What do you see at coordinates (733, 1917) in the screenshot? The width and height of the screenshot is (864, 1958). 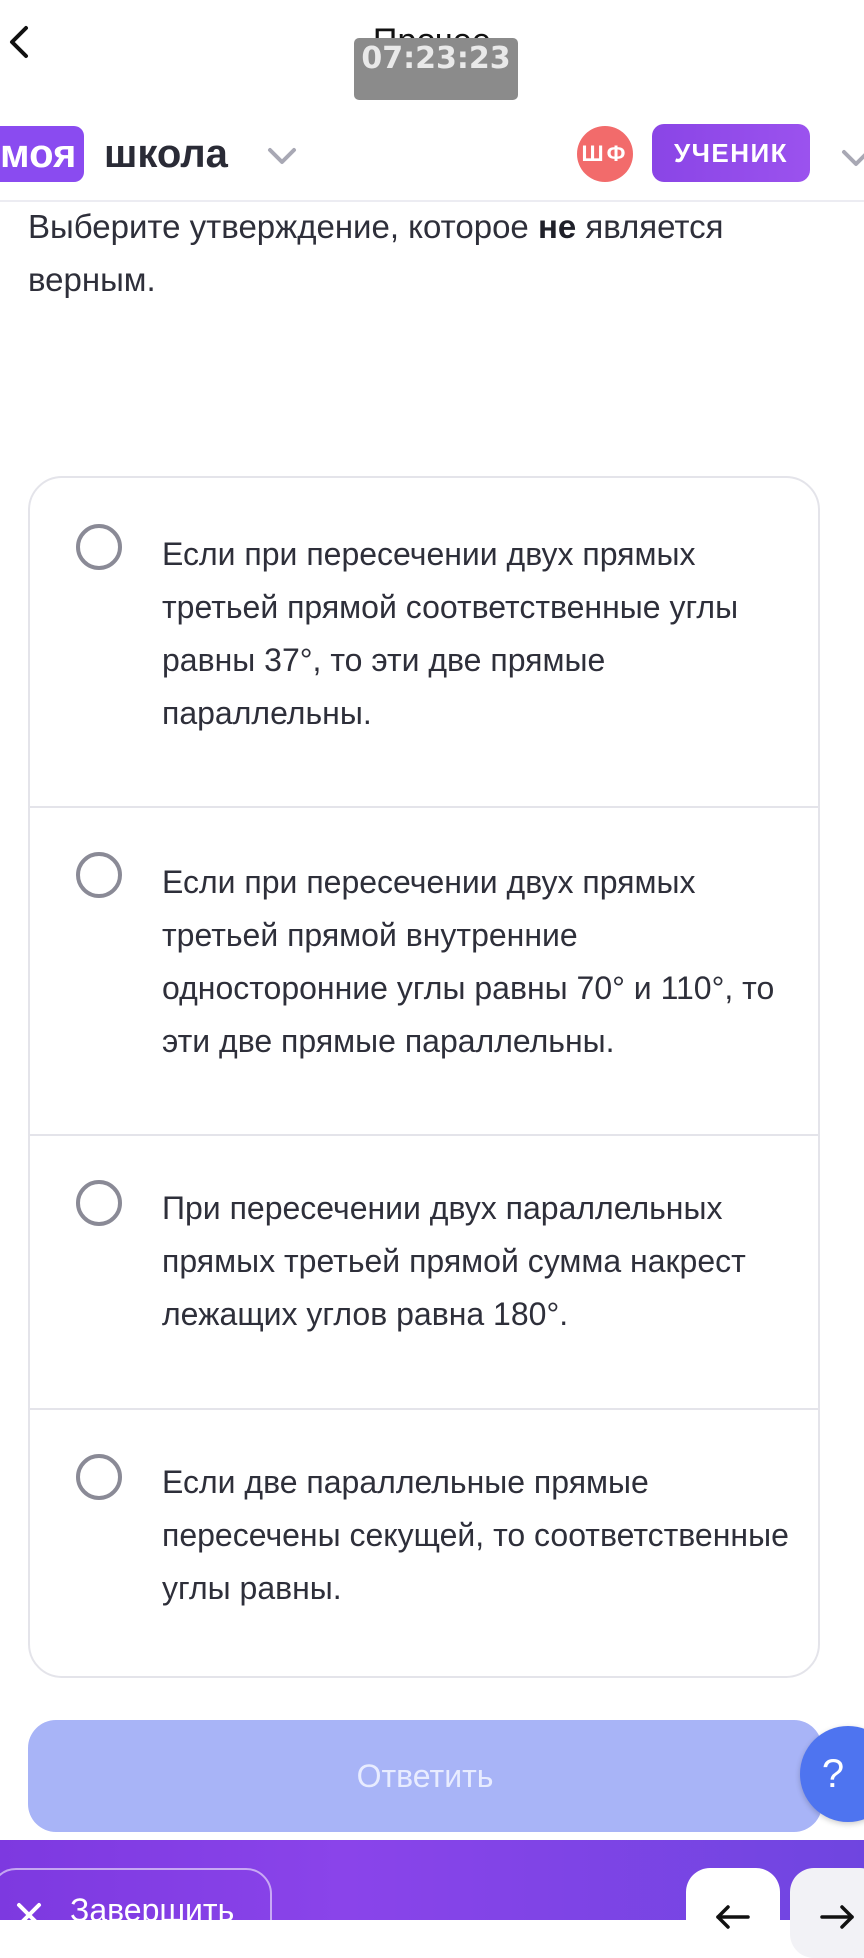 I see `arrow-left-icon` at bounding box center [733, 1917].